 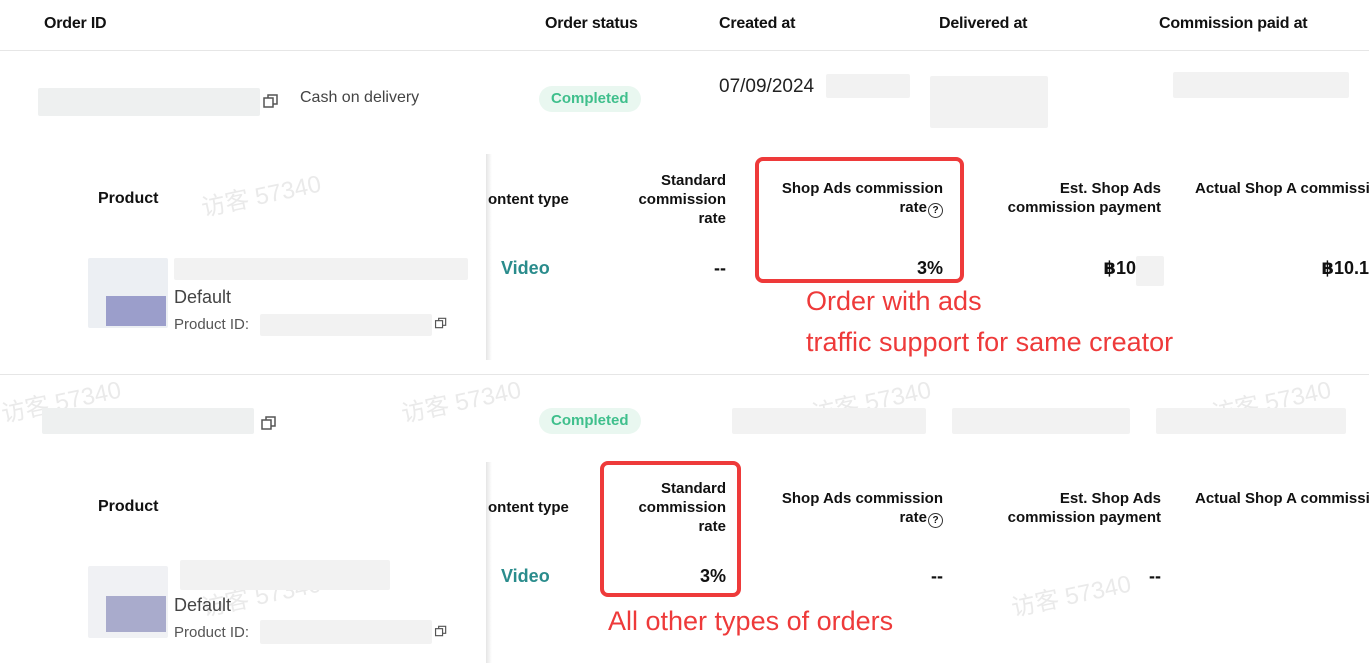 What do you see at coordinates (868, 86) in the screenshot?
I see `created-time-redacted` at bounding box center [868, 86].